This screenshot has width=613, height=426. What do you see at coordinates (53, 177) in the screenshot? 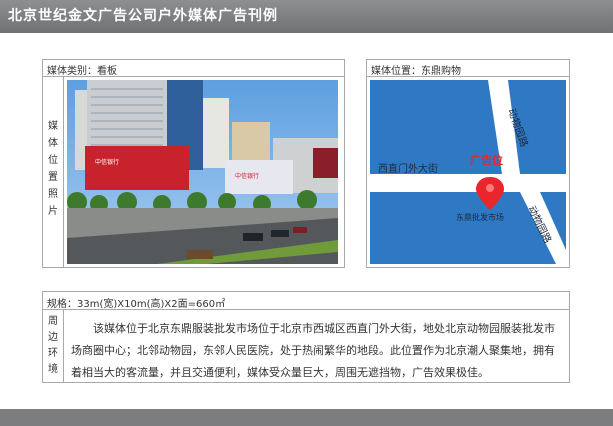
I see `photo-caption-char: 置` at bounding box center [53, 177].